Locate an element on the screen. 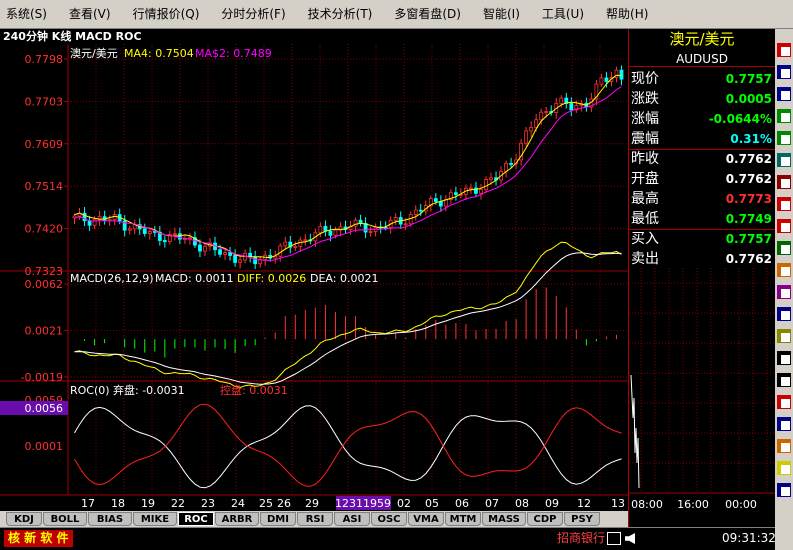 The image size is (793, 550). quote-row: 现价 0.7757 is located at coordinates (702, 79).